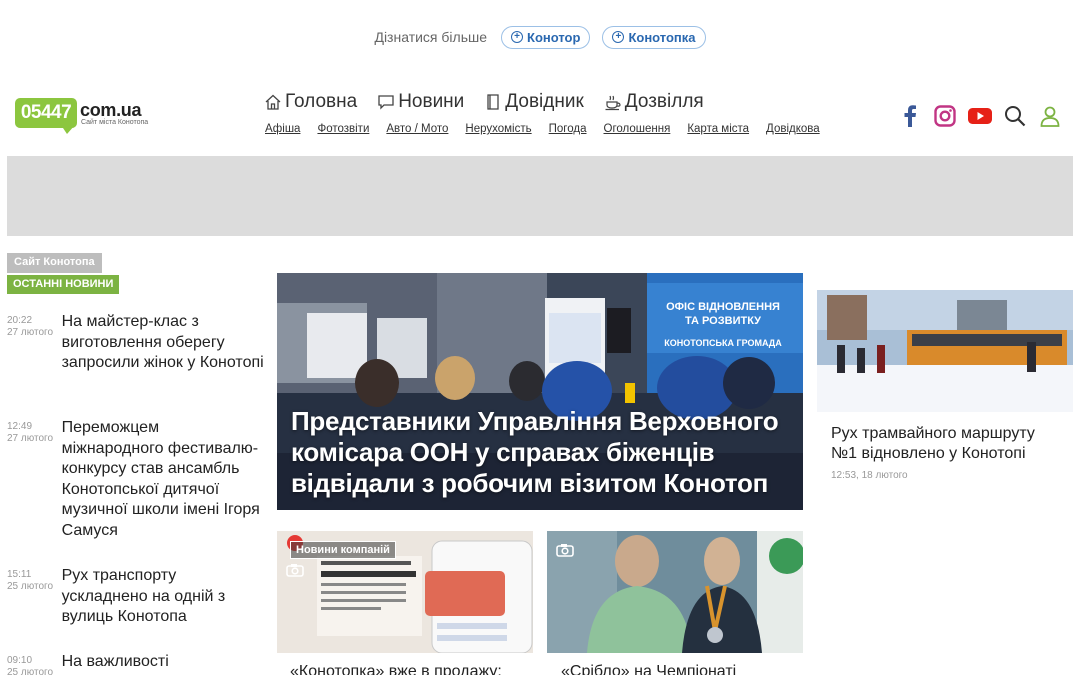  Describe the element at coordinates (945, 116) in the screenshot. I see `instagram-icon` at that location.